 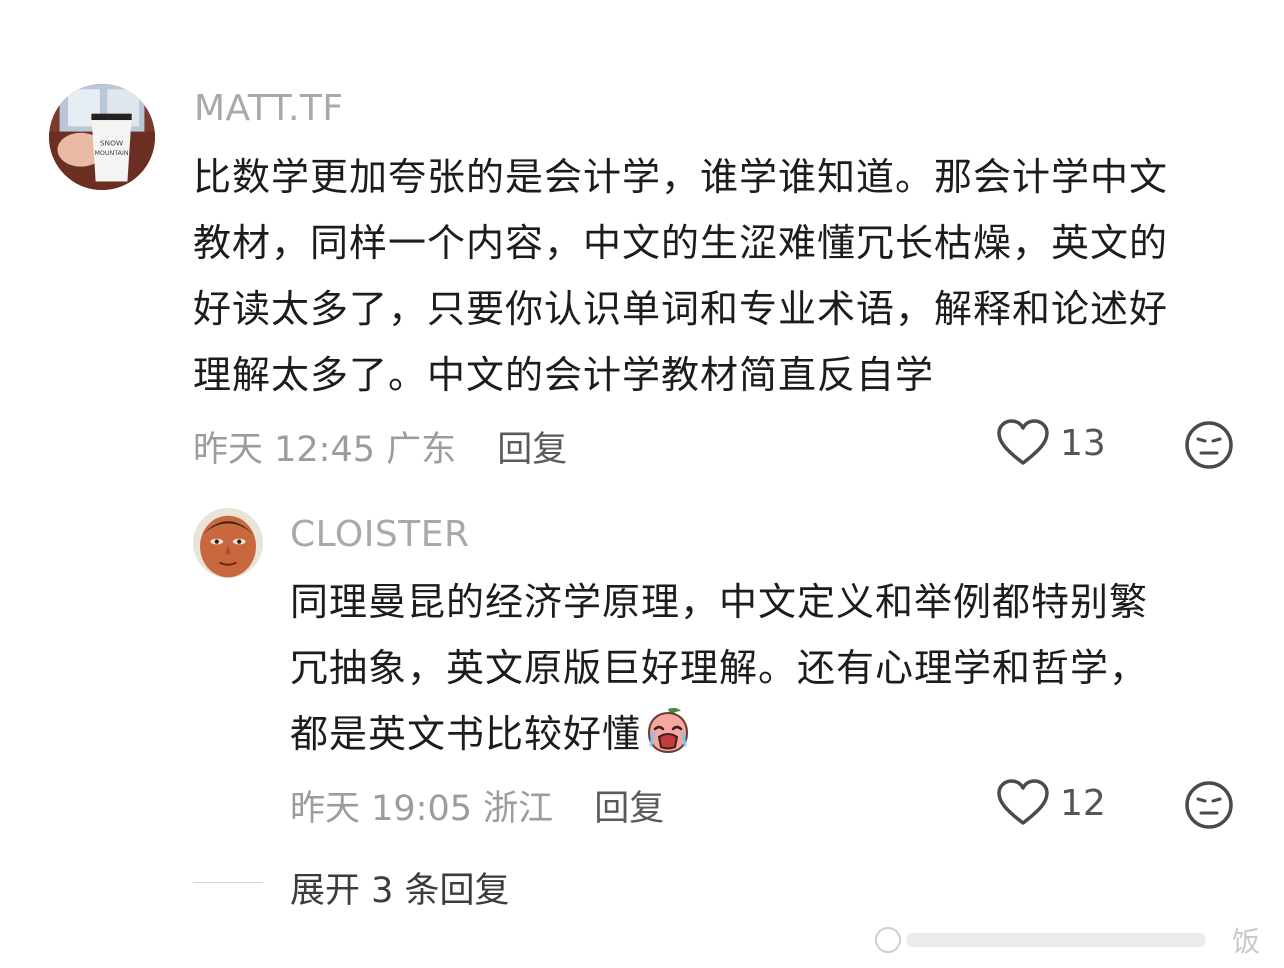 I want to click on comment-meta: 昨天 12:45 广东 回复, so click(x=380, y=446).